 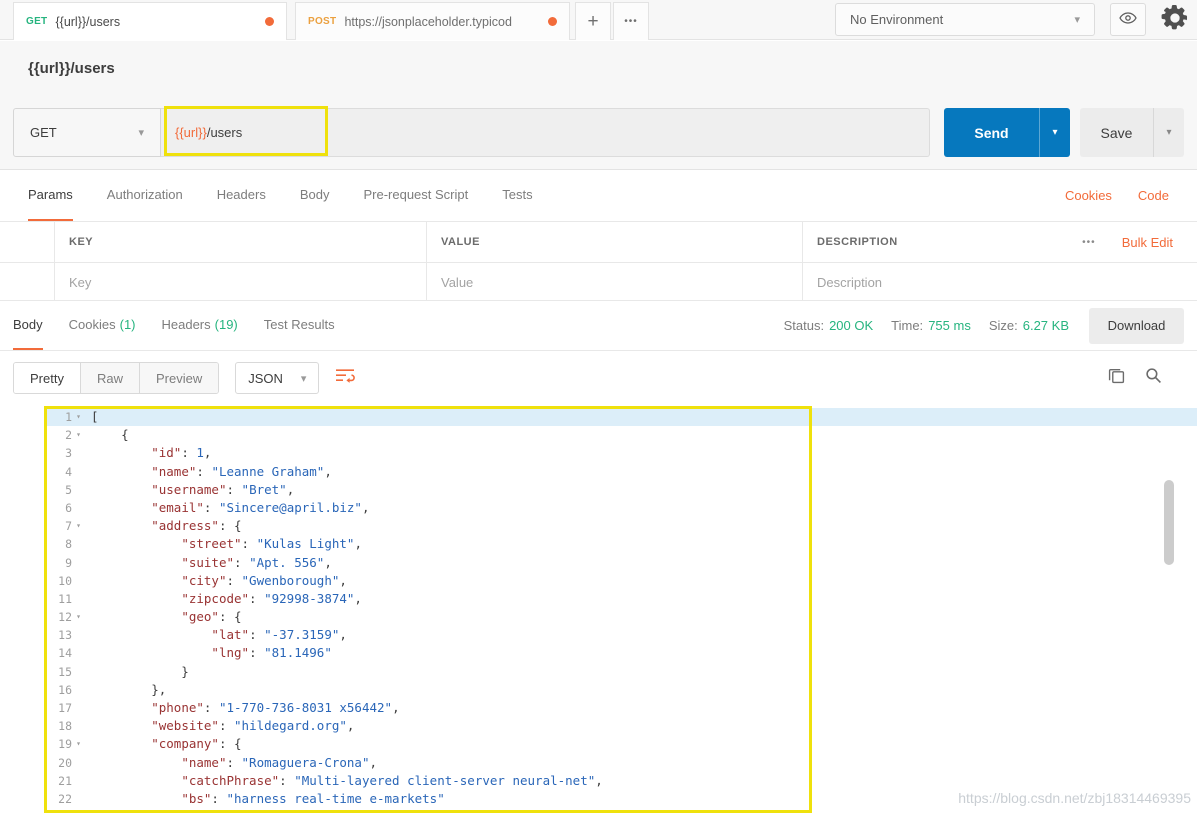 I want to click on wrap-lines-icon, so click(x=345, y=378).